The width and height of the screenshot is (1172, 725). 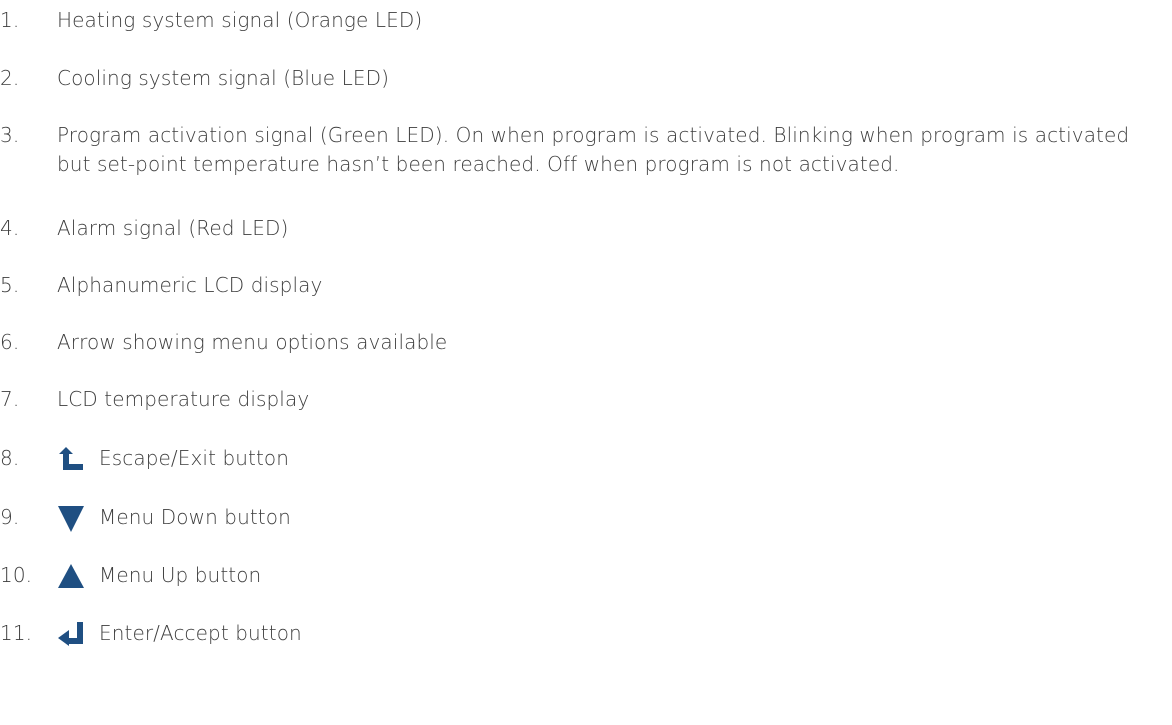 I want to click on item-number: 10., so click(x=16, y=575).